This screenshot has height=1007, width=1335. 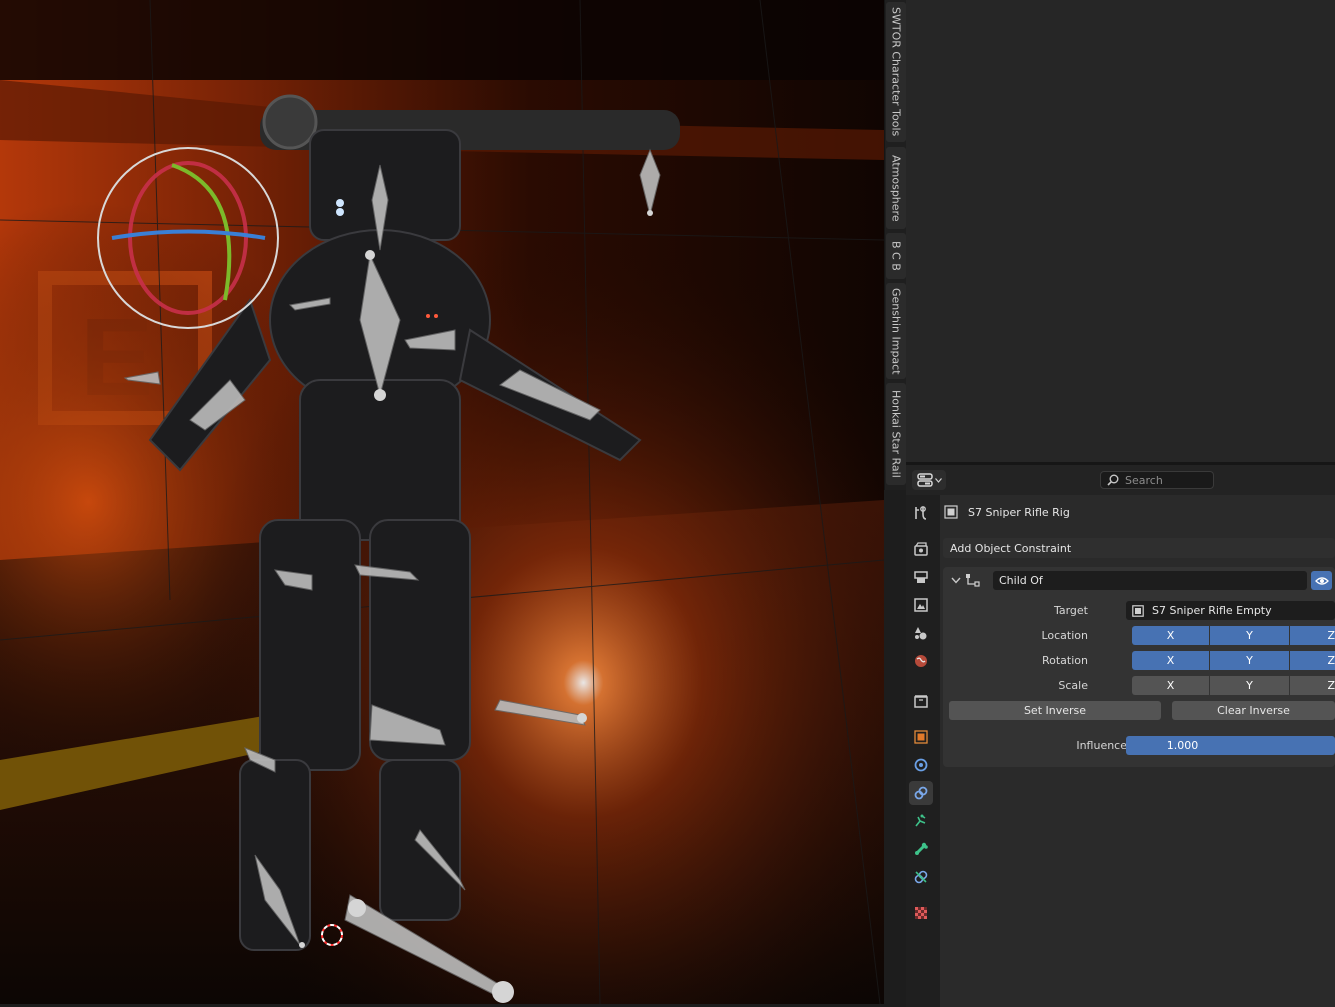 I want to click on object-data-icon, so click(x=921, y=848).